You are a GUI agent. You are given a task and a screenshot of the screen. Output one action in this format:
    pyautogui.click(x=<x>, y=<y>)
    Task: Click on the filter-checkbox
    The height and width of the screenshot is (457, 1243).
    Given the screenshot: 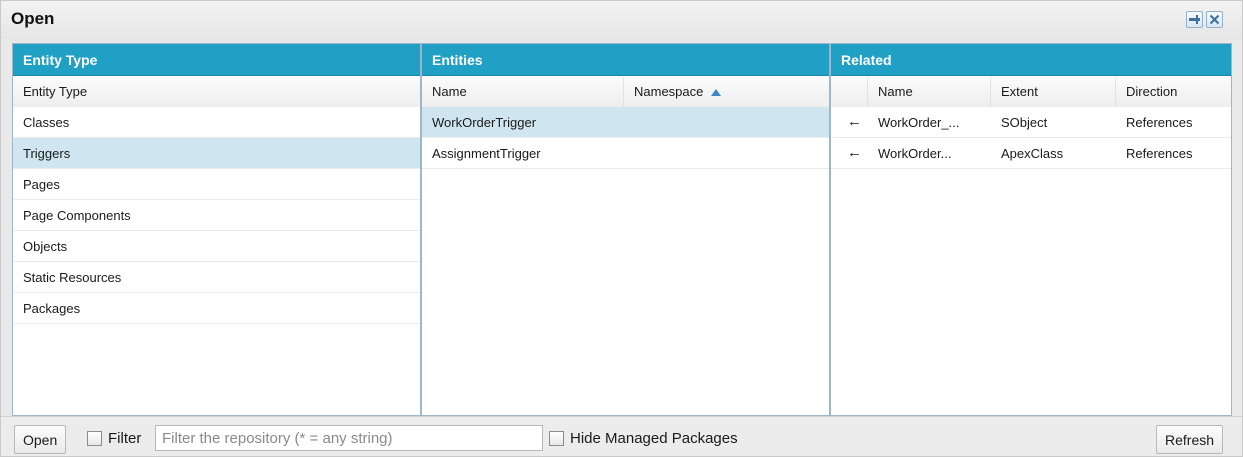 What is the action you would take?
    pyautogui.click(x=94, y=438)
    